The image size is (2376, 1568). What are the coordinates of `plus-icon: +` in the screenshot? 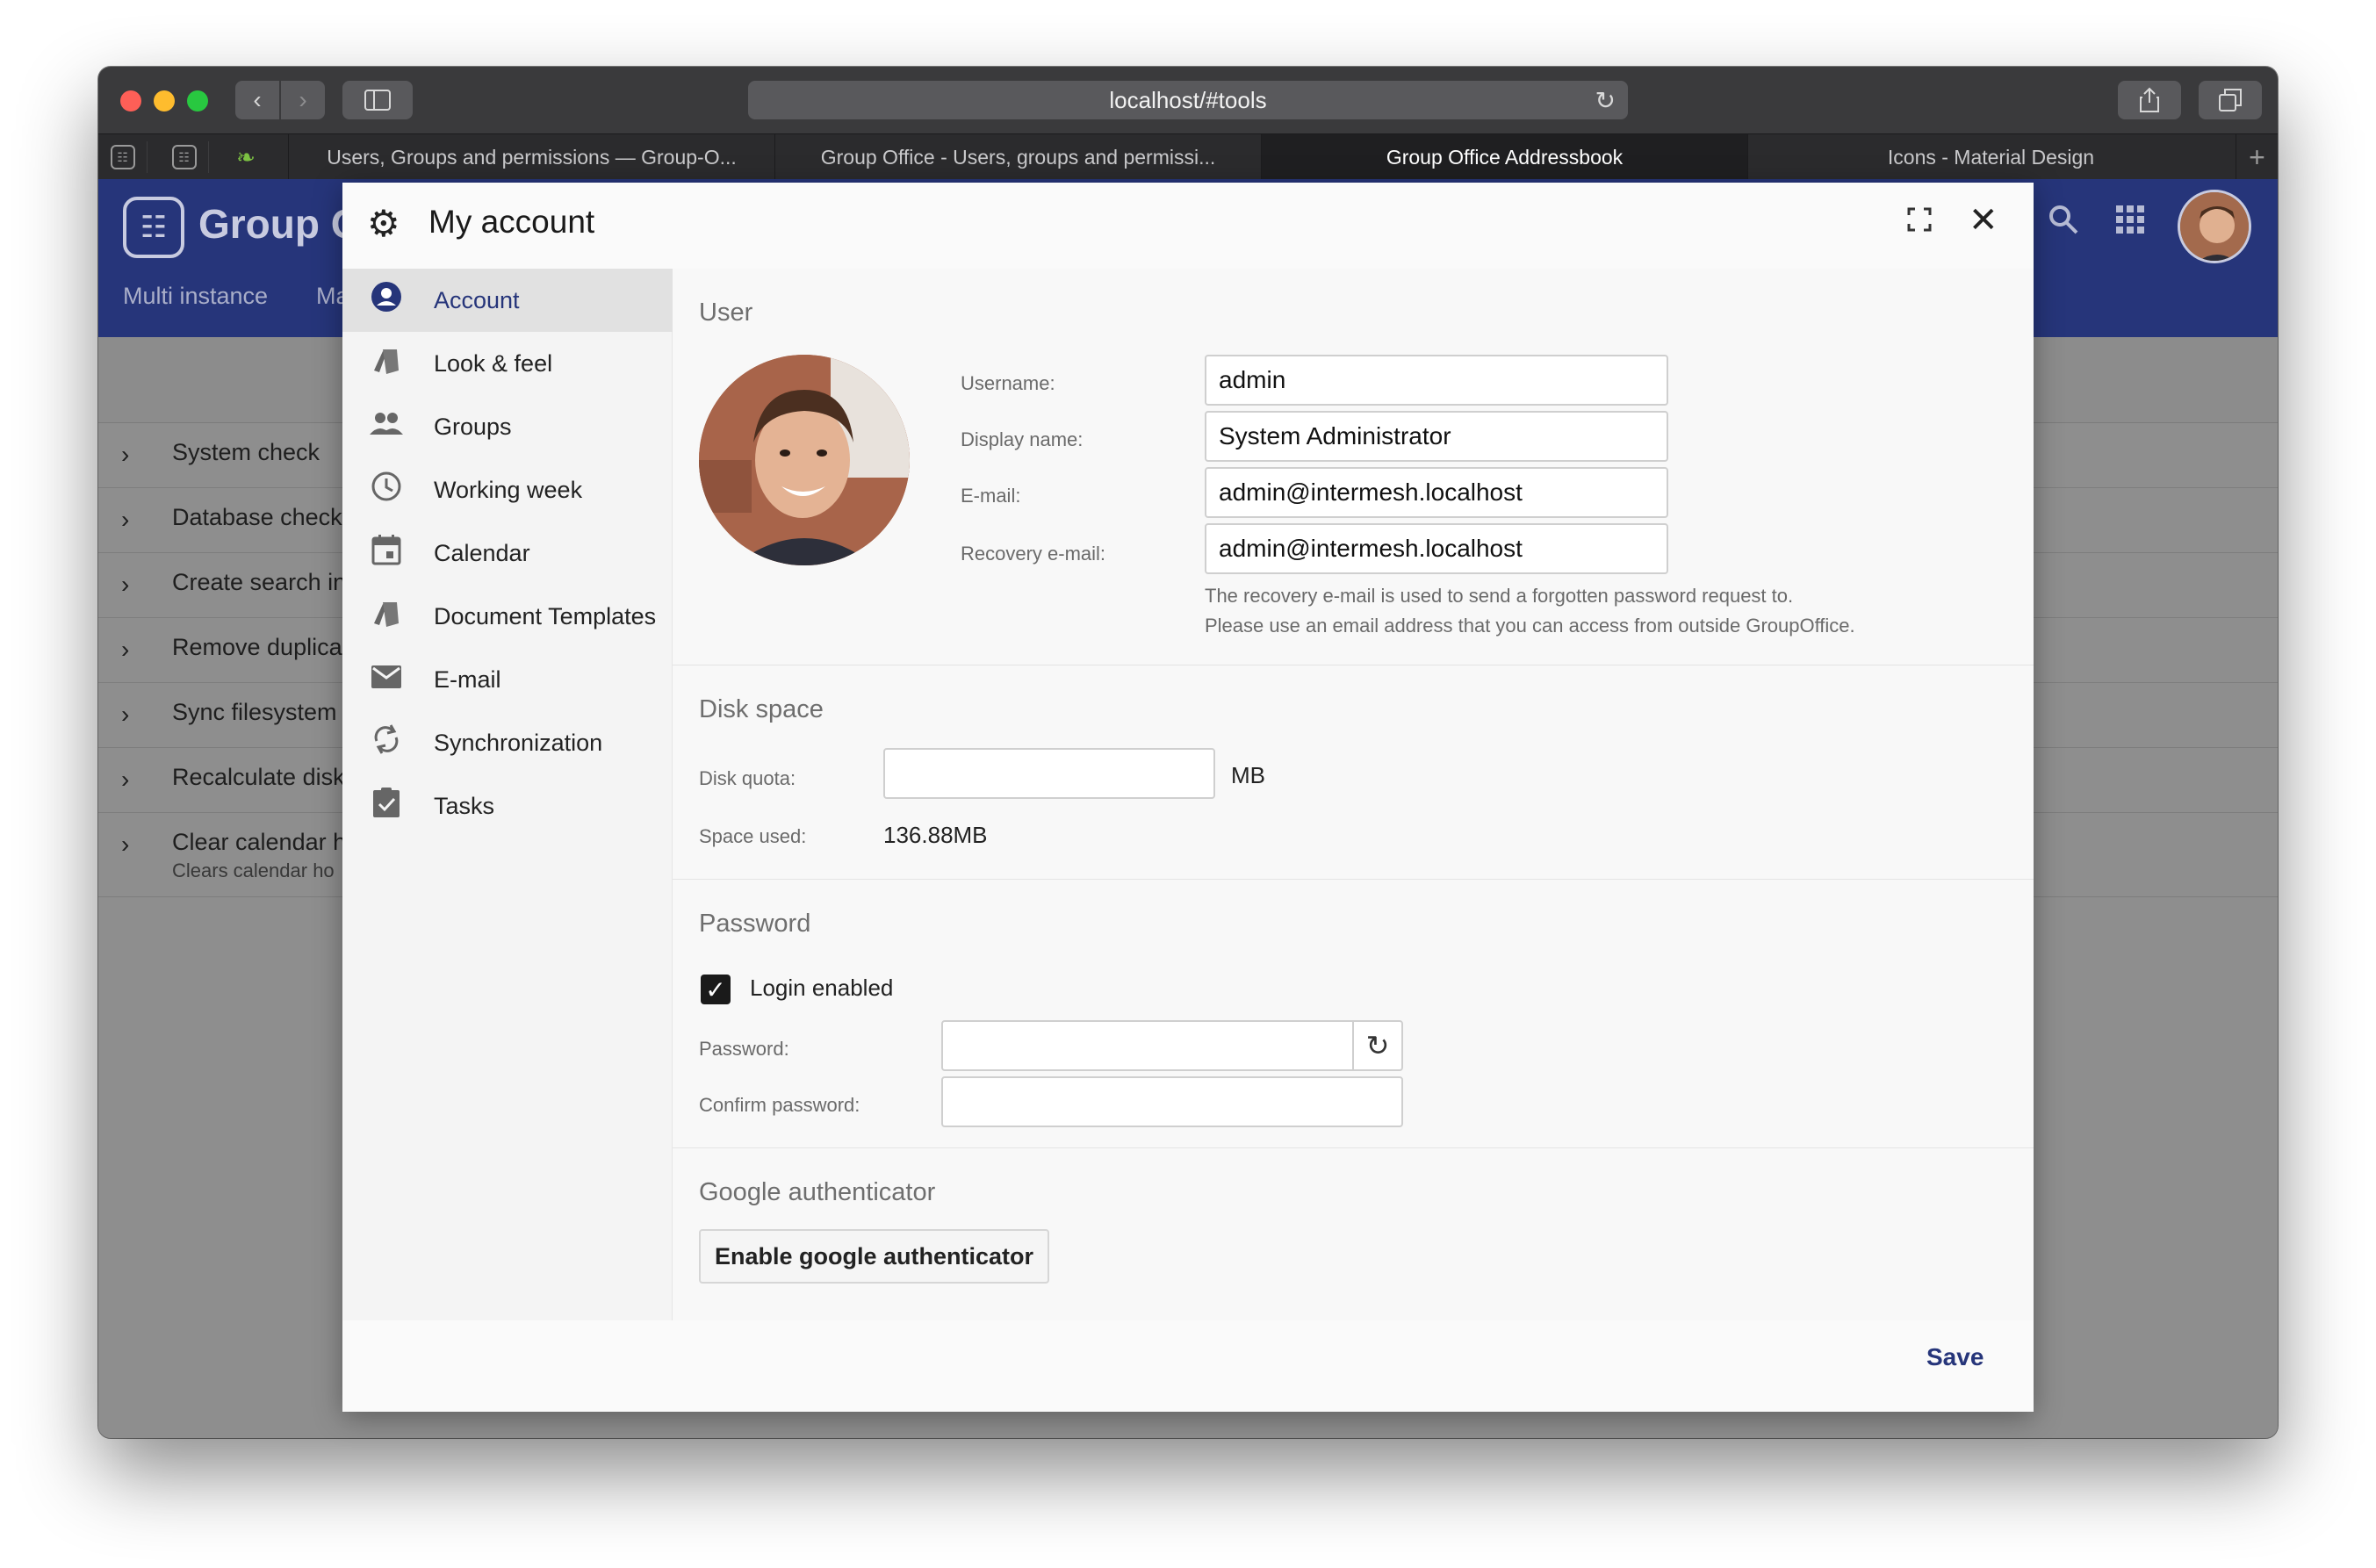 It's located at (2257, 156).